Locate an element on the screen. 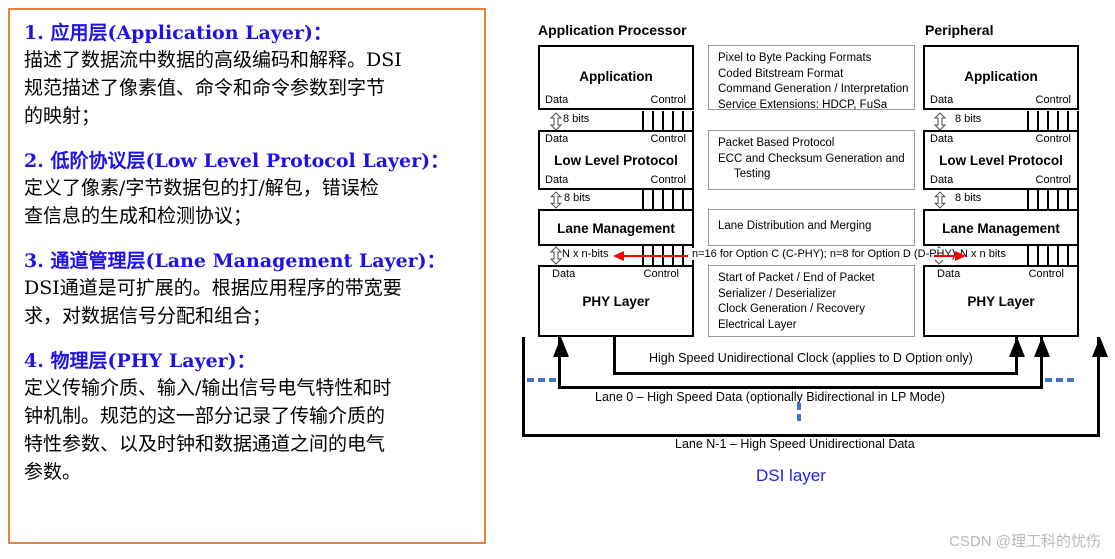 Image resolution: width=1115 pixels, height=559 pixels. layer-heading-2: 2. 低阶协议层(Low Level Protocol Layer)： is located at coordinates (237, 161).